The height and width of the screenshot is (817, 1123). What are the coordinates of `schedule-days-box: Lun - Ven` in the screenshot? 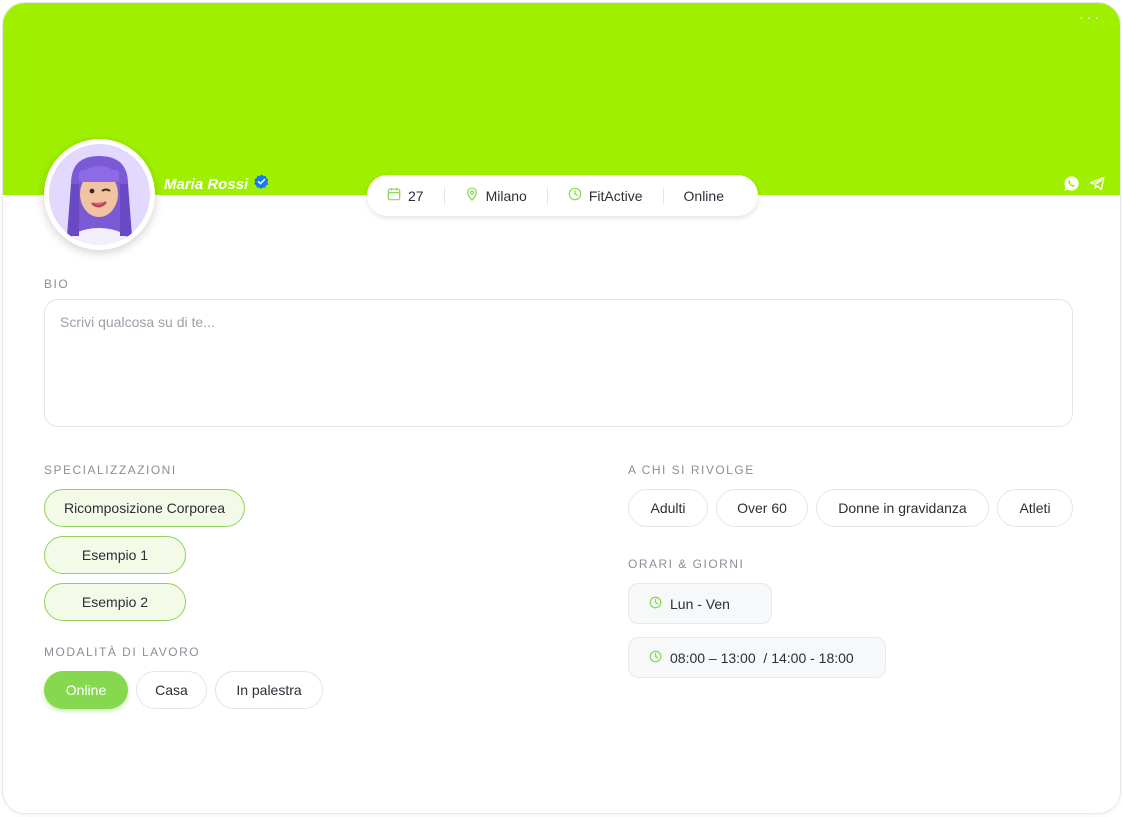 It's located at (700, 603).